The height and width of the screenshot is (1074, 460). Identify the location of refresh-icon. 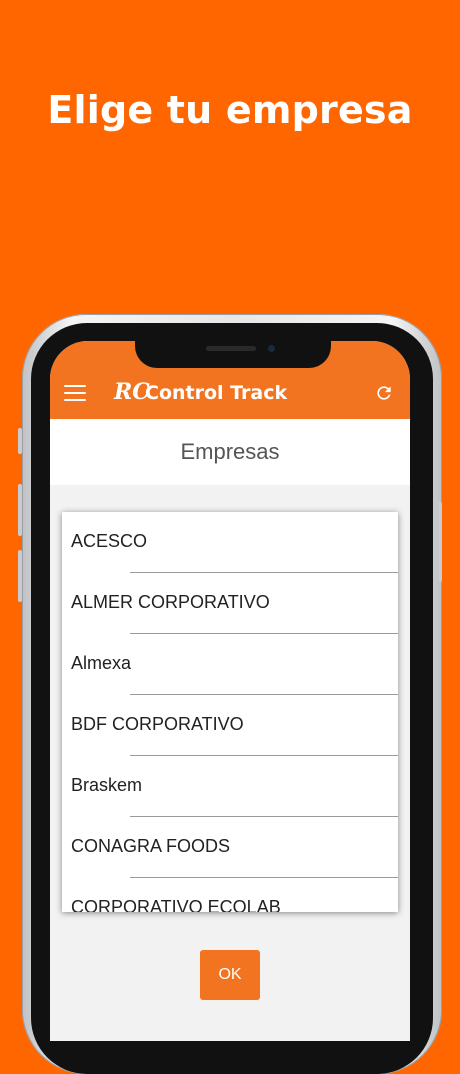
(384, 393).